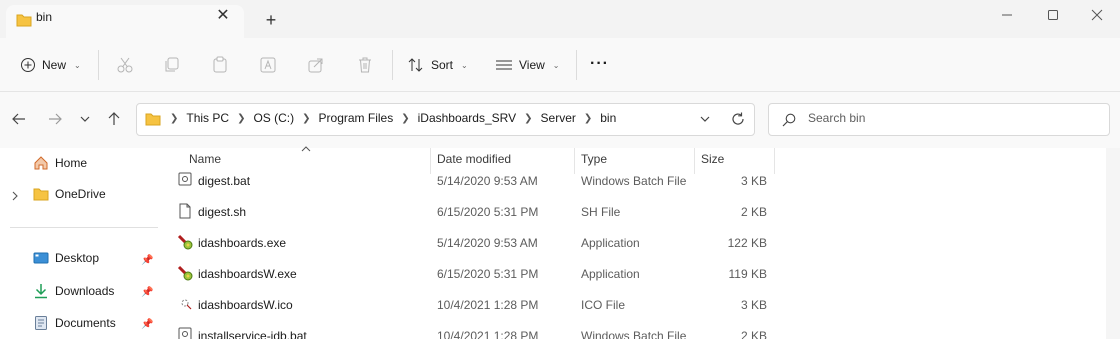 The width and height of the screenshot is (1120, 339). I want to click on column-header-size: Size, so click(712, 159).